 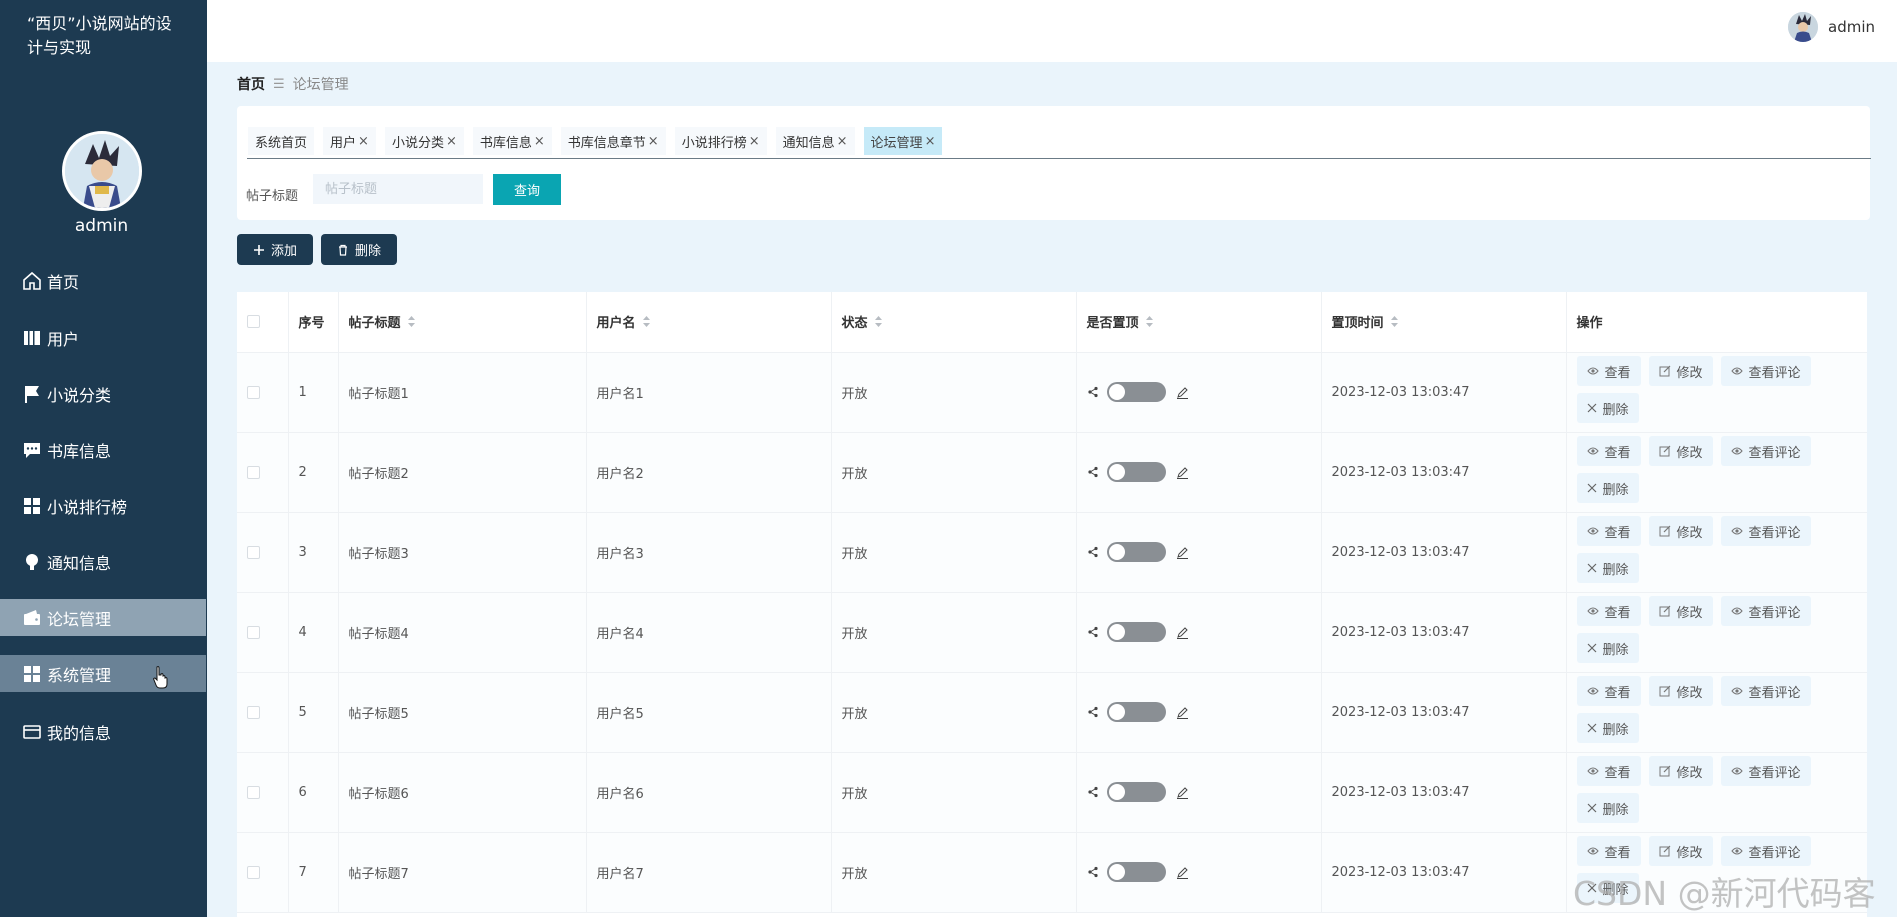 What do you see at coordinates (1199, 322) in the screenshot?
I see `col-pinned: 是否置顶` at bounding box center [1199, 322].